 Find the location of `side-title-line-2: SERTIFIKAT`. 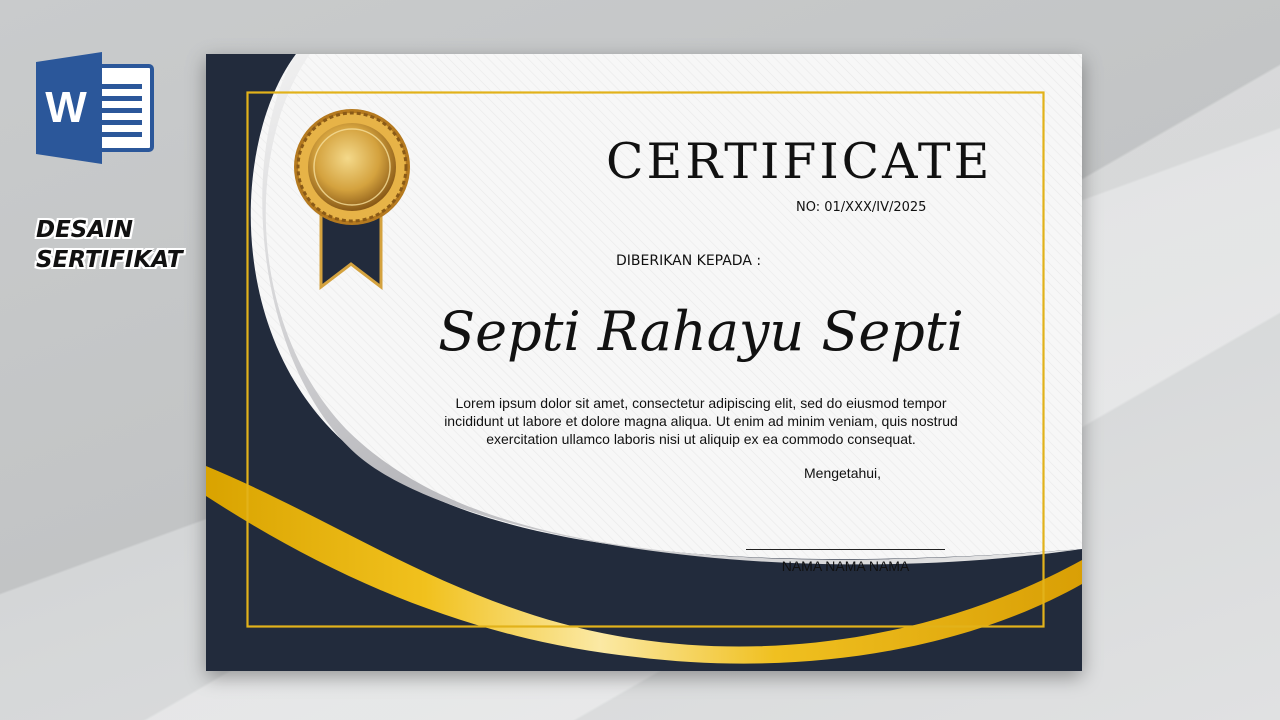

side-title-line-2: SERTIFIKAT is located at coordinates (109, 260).